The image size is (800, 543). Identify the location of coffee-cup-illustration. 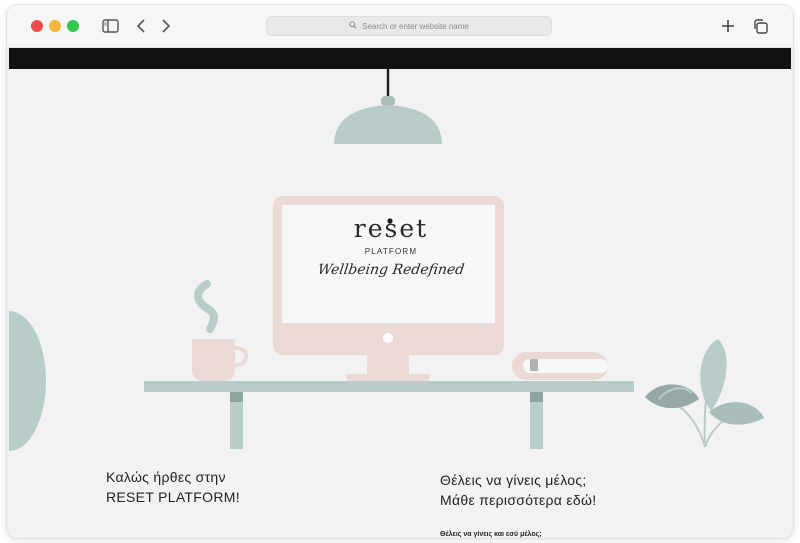
(220, 330).